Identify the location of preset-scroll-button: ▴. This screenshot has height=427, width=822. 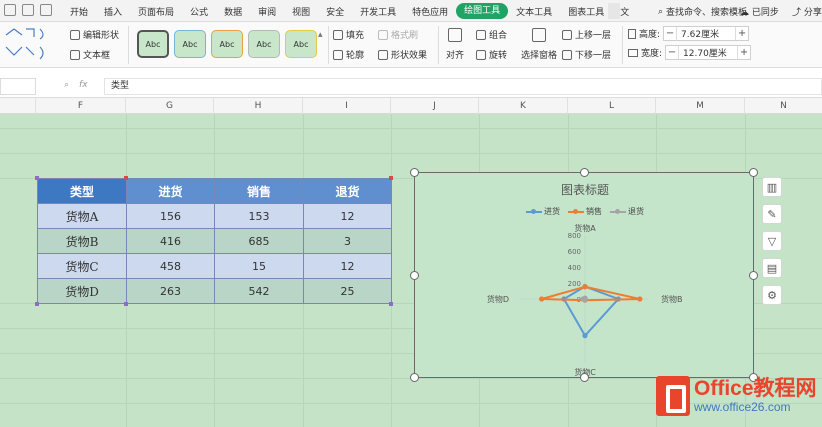
(320, 35).